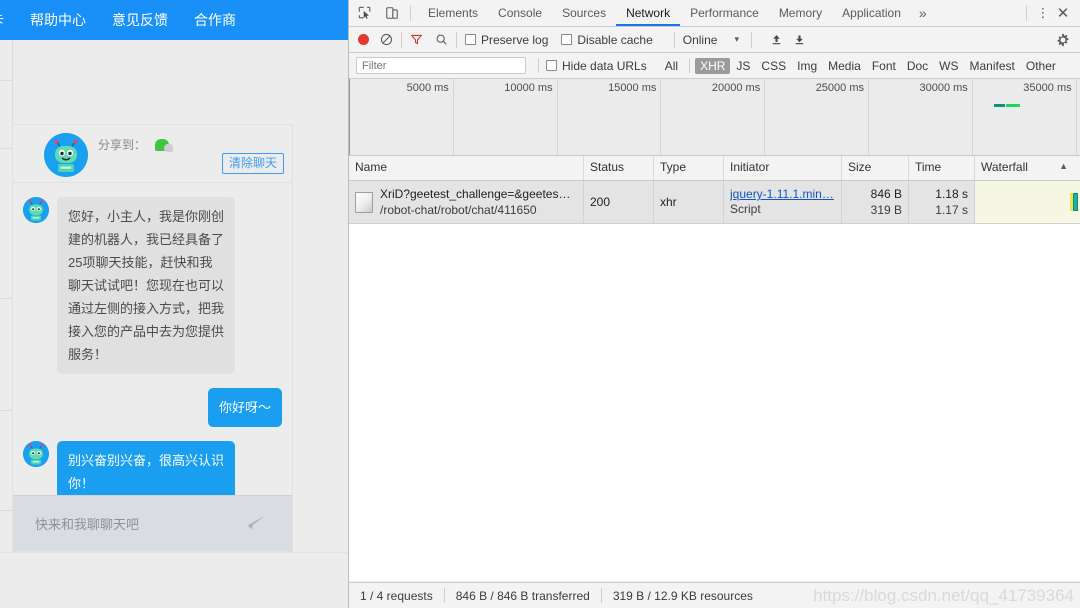  I want to click on share-to-label: 分享到：, so click(122, 145).